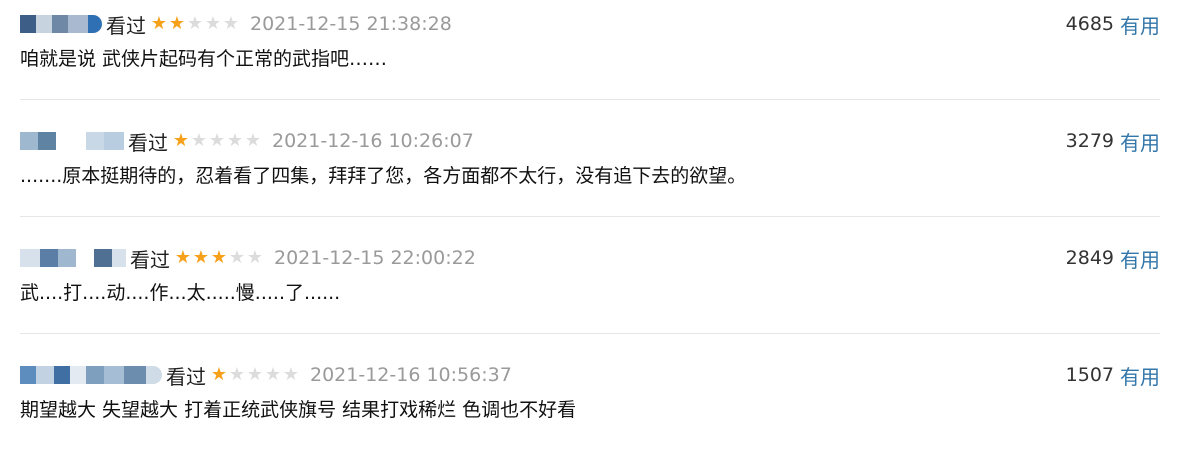 The image size is (1200, 468). Describe the element at coordinates (298, 410) in the screenshot. I see `comment-text: 期望越大 失望越大 打着正统武侠旗号 结果打戏稀烂 色调也不好看` at that location.